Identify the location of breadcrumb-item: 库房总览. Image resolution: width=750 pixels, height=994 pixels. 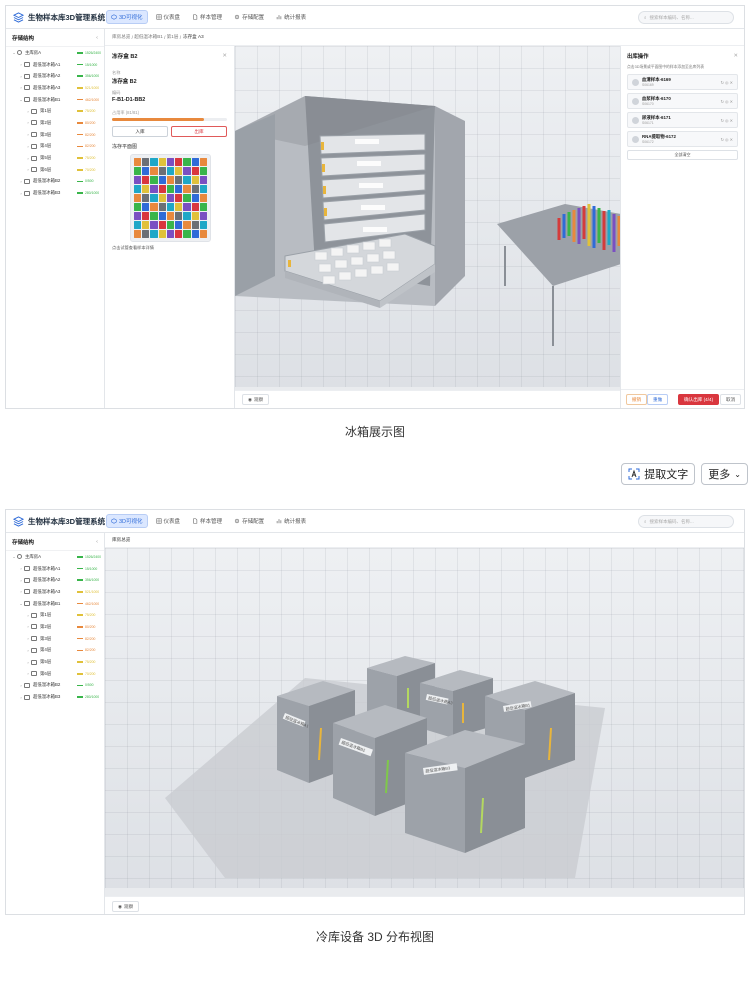
(121, 37).